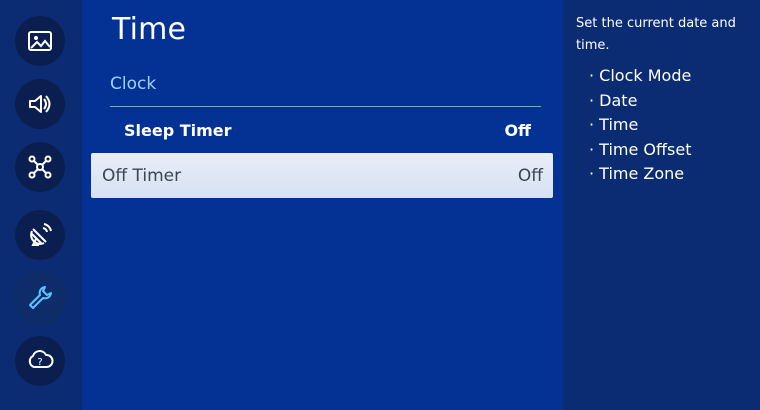 This screenshot has height=410, width=760. I want to click on sleep-timer-value: Off, so click(517, 130).